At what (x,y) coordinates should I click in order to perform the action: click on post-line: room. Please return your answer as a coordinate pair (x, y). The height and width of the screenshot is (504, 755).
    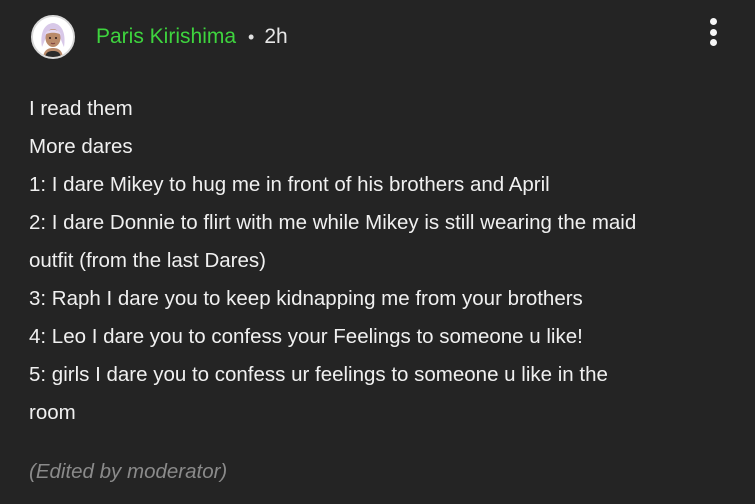
    Looking at the image, I should click on (52, 412).